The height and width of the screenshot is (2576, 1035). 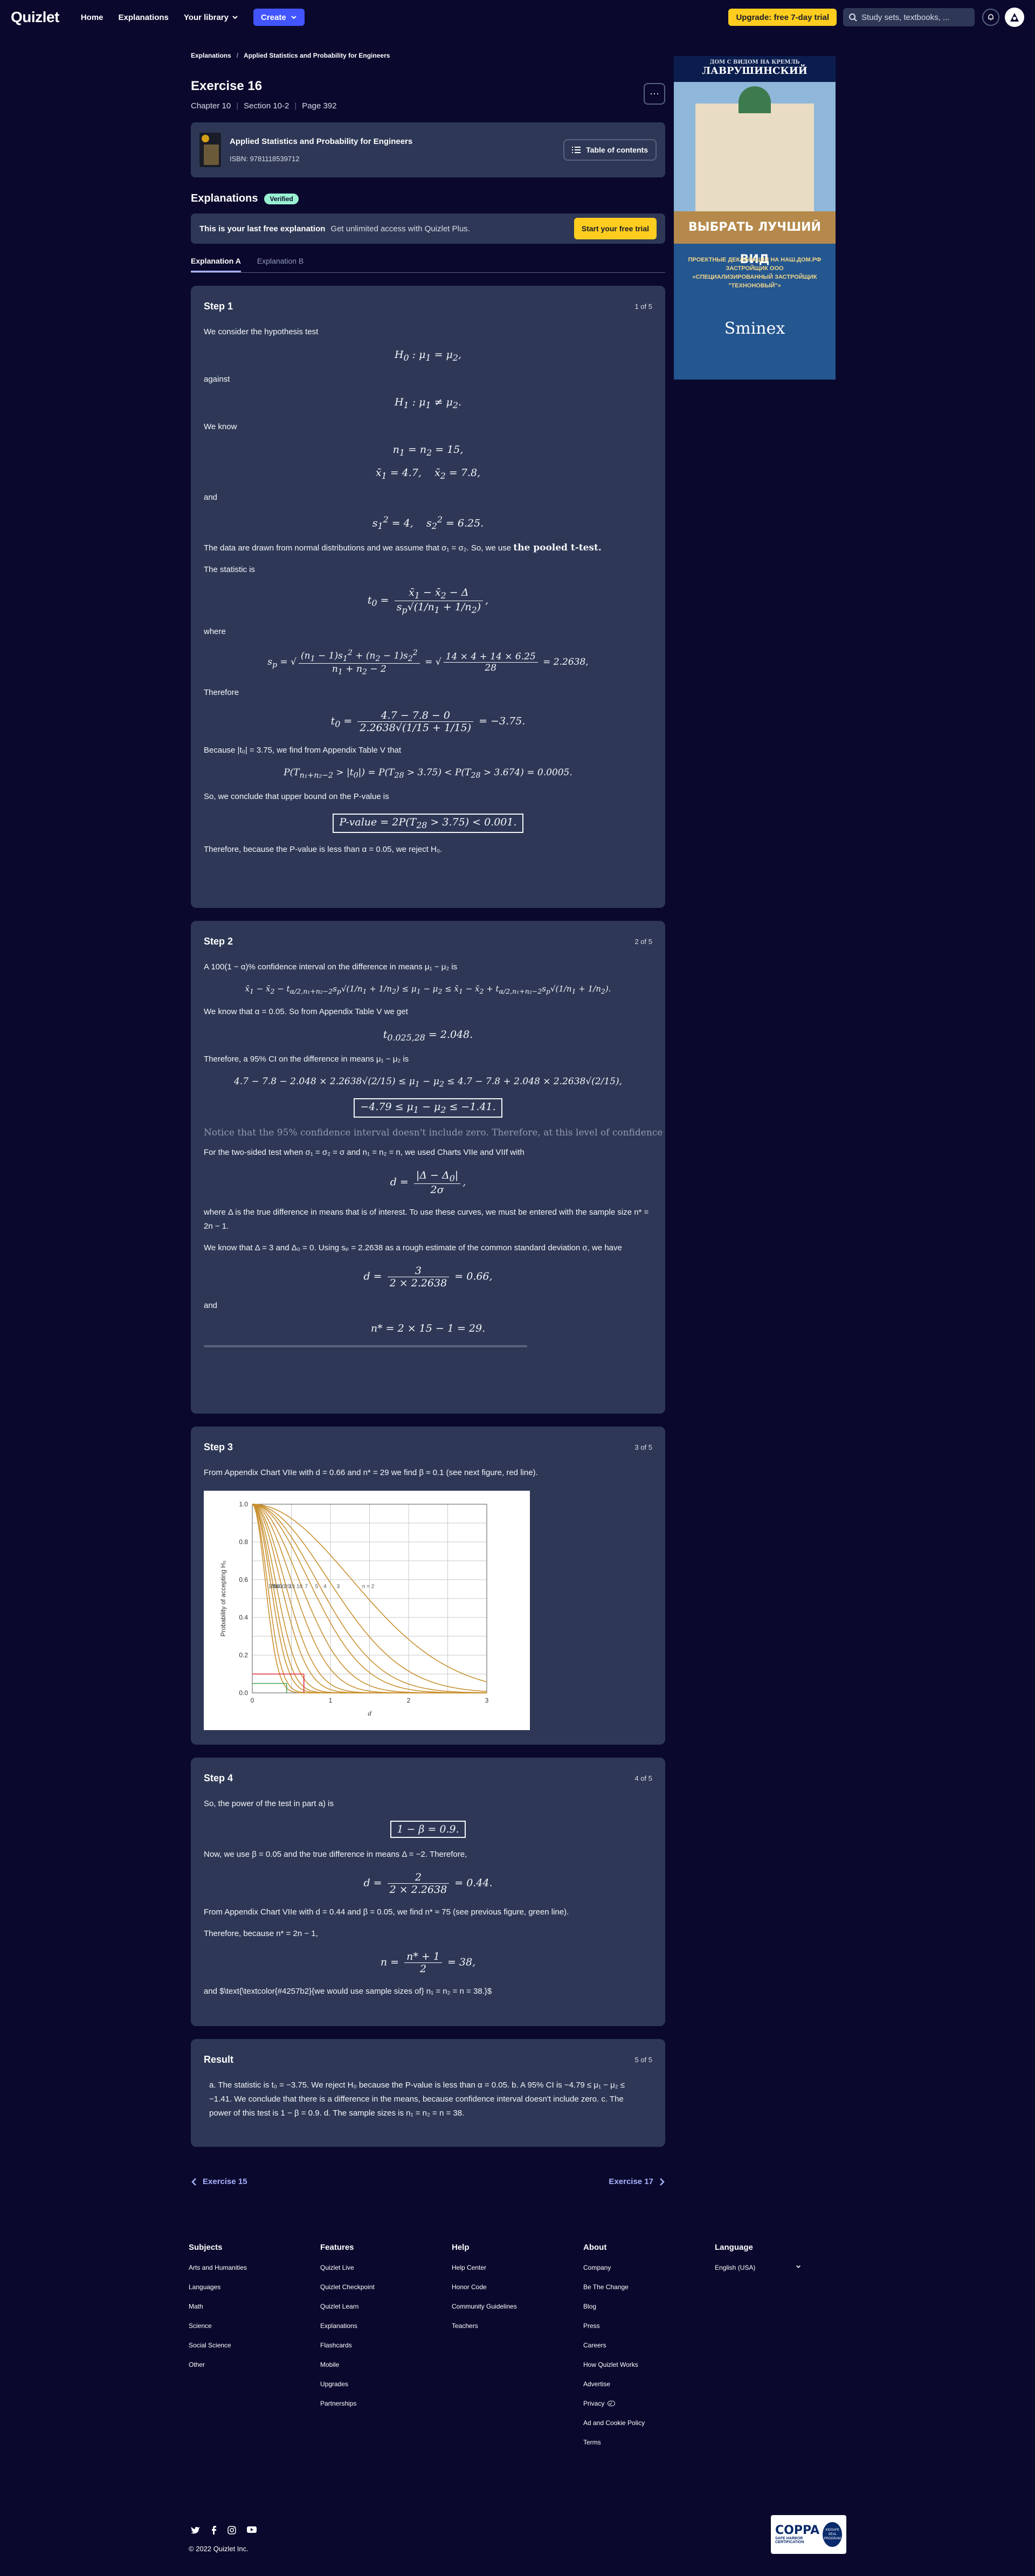 What do you see at coordinates (218, 941) in the screenshot?
I see `step-title: Step 2` at bounding box center [218, 941].